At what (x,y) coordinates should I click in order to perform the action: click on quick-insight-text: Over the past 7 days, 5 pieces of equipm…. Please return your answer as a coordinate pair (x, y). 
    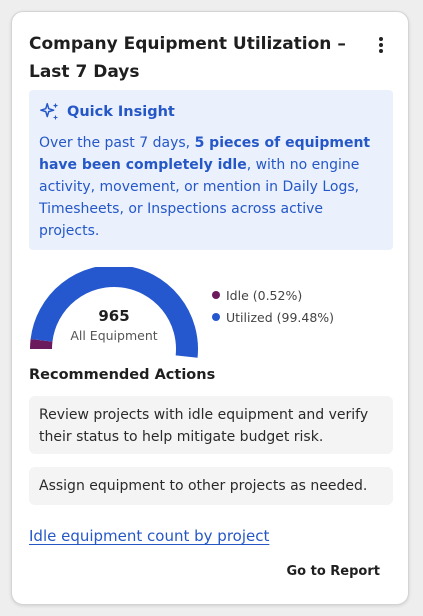
    Looking at the image, I should click on (210, 187).